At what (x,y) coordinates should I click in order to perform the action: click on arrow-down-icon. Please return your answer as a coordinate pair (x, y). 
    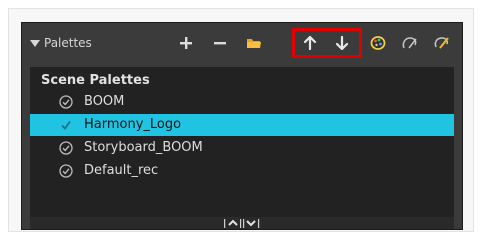
    Looking at the image, I should click on (342, 43).